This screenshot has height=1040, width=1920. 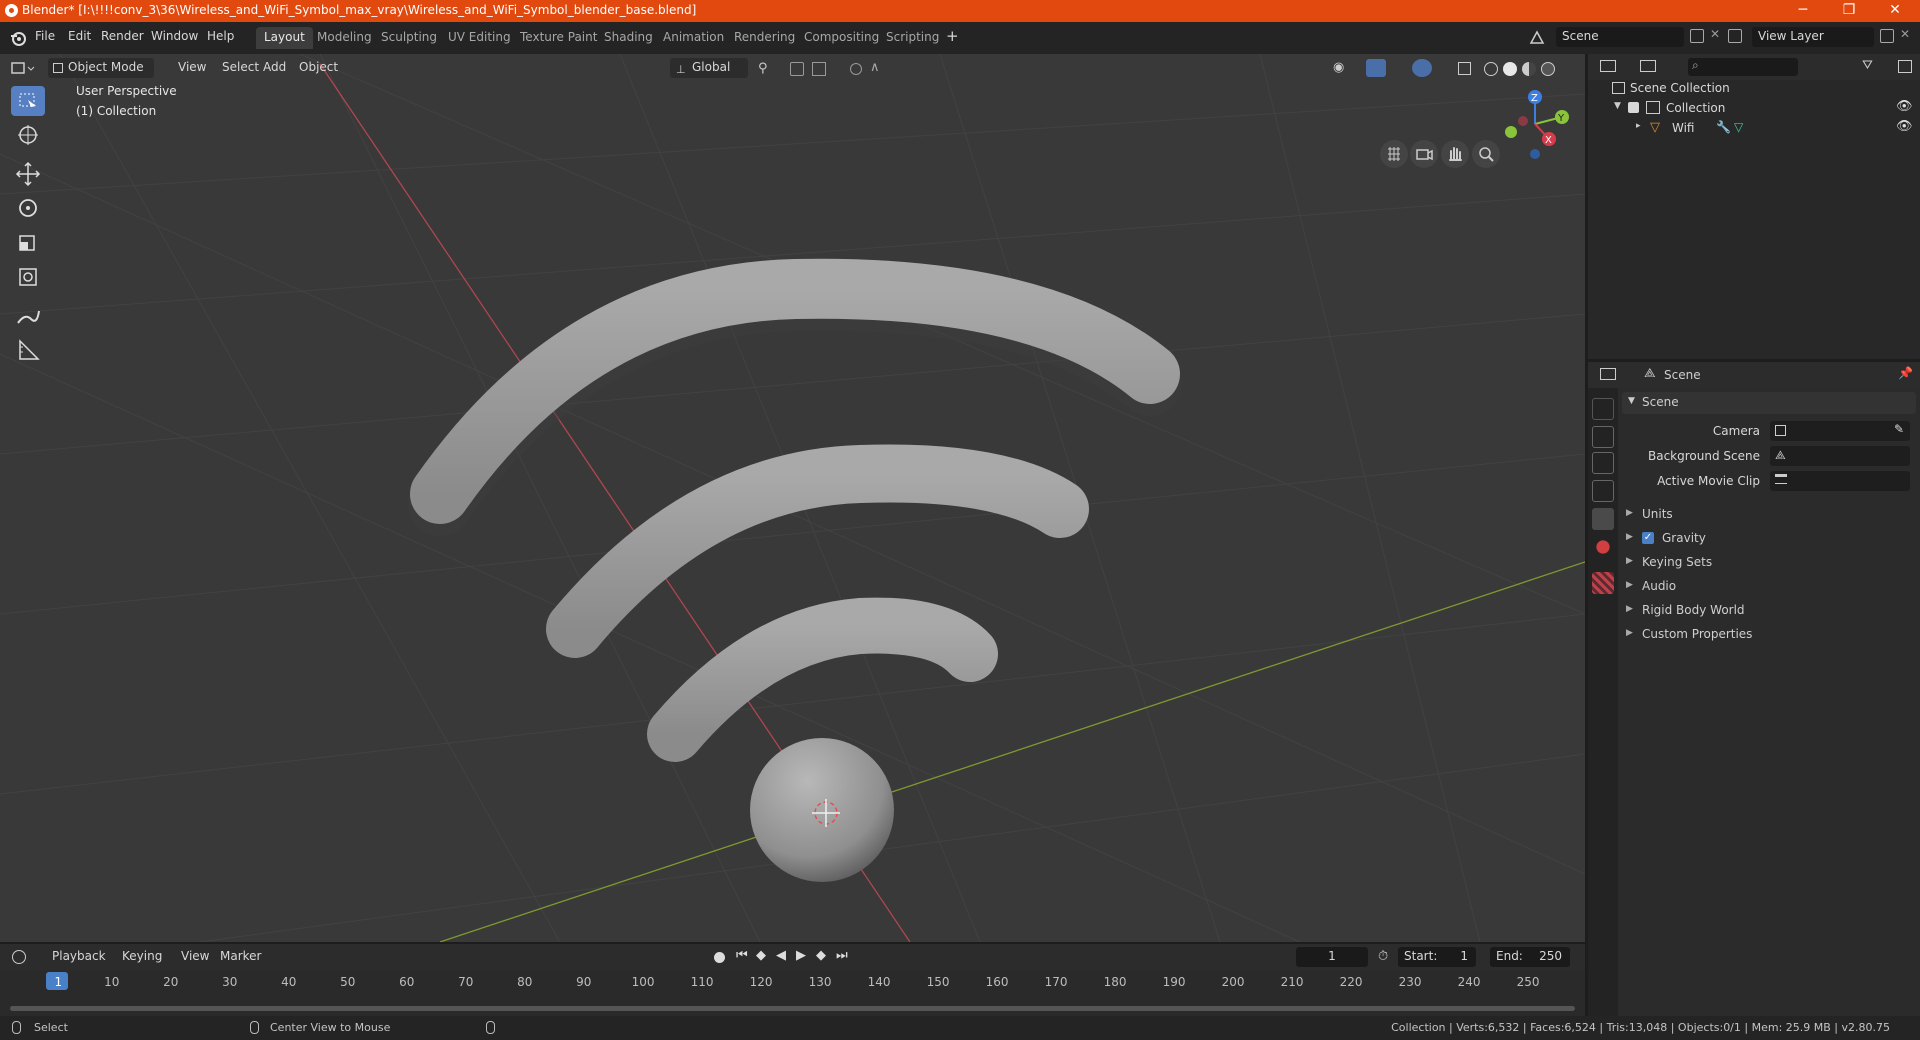 What do you see at coordinates (875, 67) in the screenshot?
I see `falloff-icon: ∧` at bounding box center [875, 67].